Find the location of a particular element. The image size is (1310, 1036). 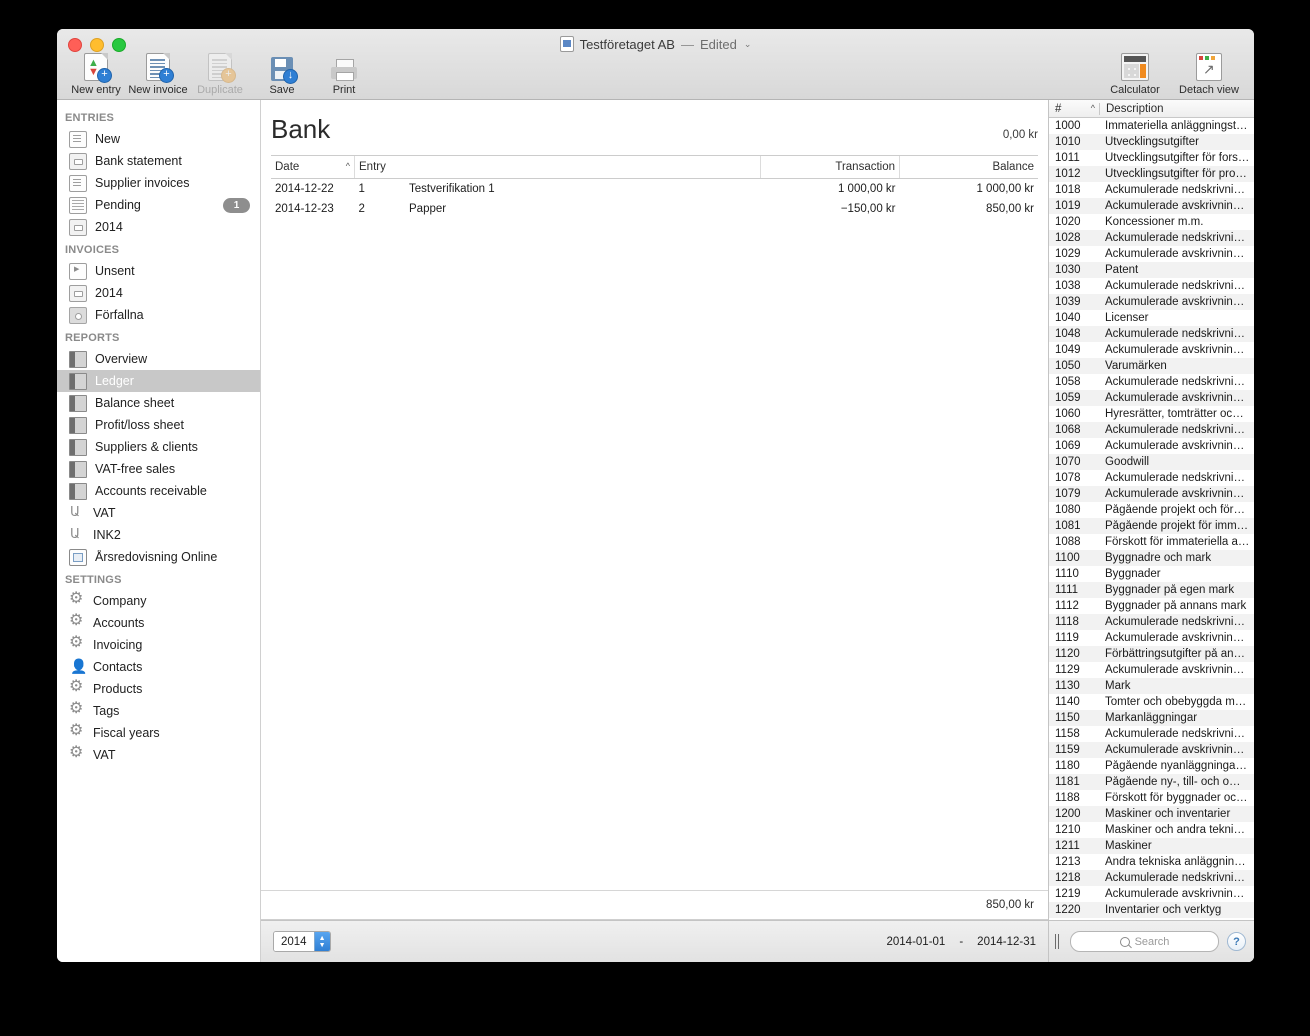

sidebar-item-accounts-receivable: Accounts receivable is located at coordinates (158, 491).